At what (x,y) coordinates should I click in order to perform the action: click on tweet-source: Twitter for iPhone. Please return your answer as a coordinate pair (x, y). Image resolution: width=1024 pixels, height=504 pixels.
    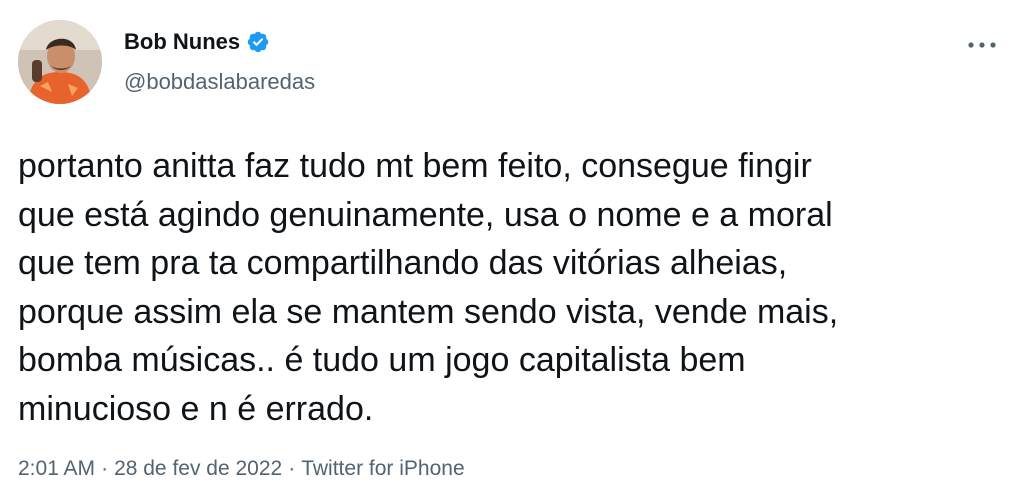
    Looking at the image, I should click on (382, 469).